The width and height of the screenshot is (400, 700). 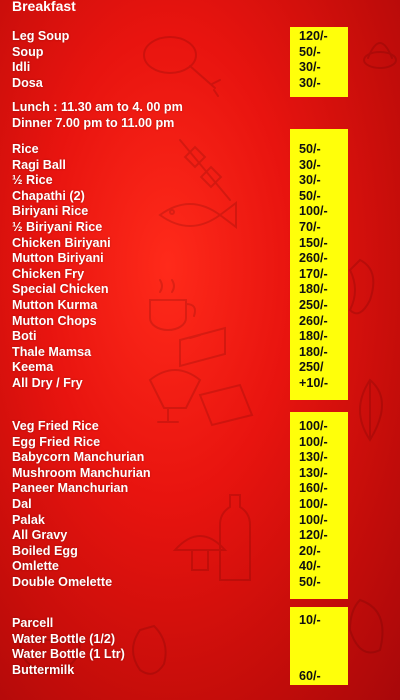 What do you see at coordinates (313, 258) in the screenshot?
I see `price-mutton-biriyani: 260/-` at bounding box center [313, 258].